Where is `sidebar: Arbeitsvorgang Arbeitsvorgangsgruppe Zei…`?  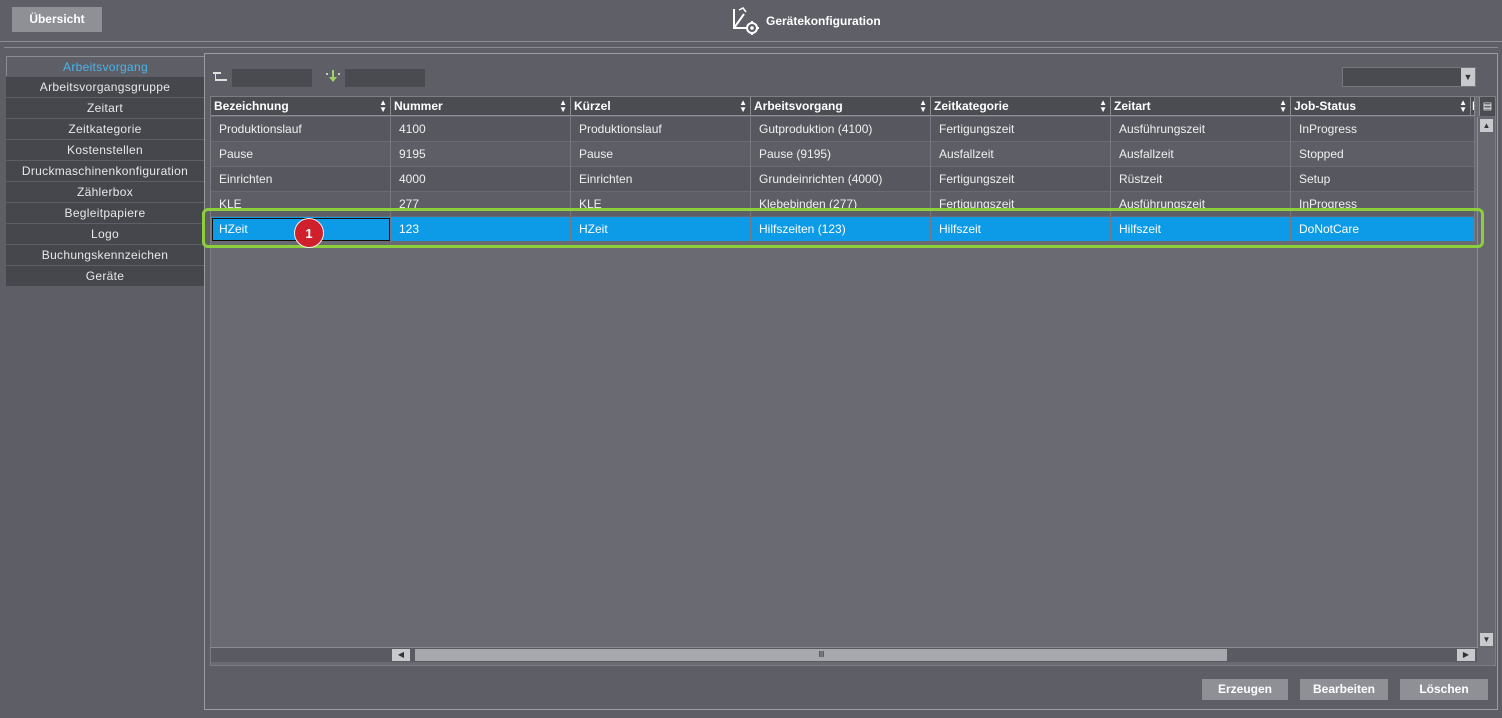
sidebar: Arbeitsvorgang Arbeitsvorgangsgruppe Zei… is located at coordinates (105, 171).